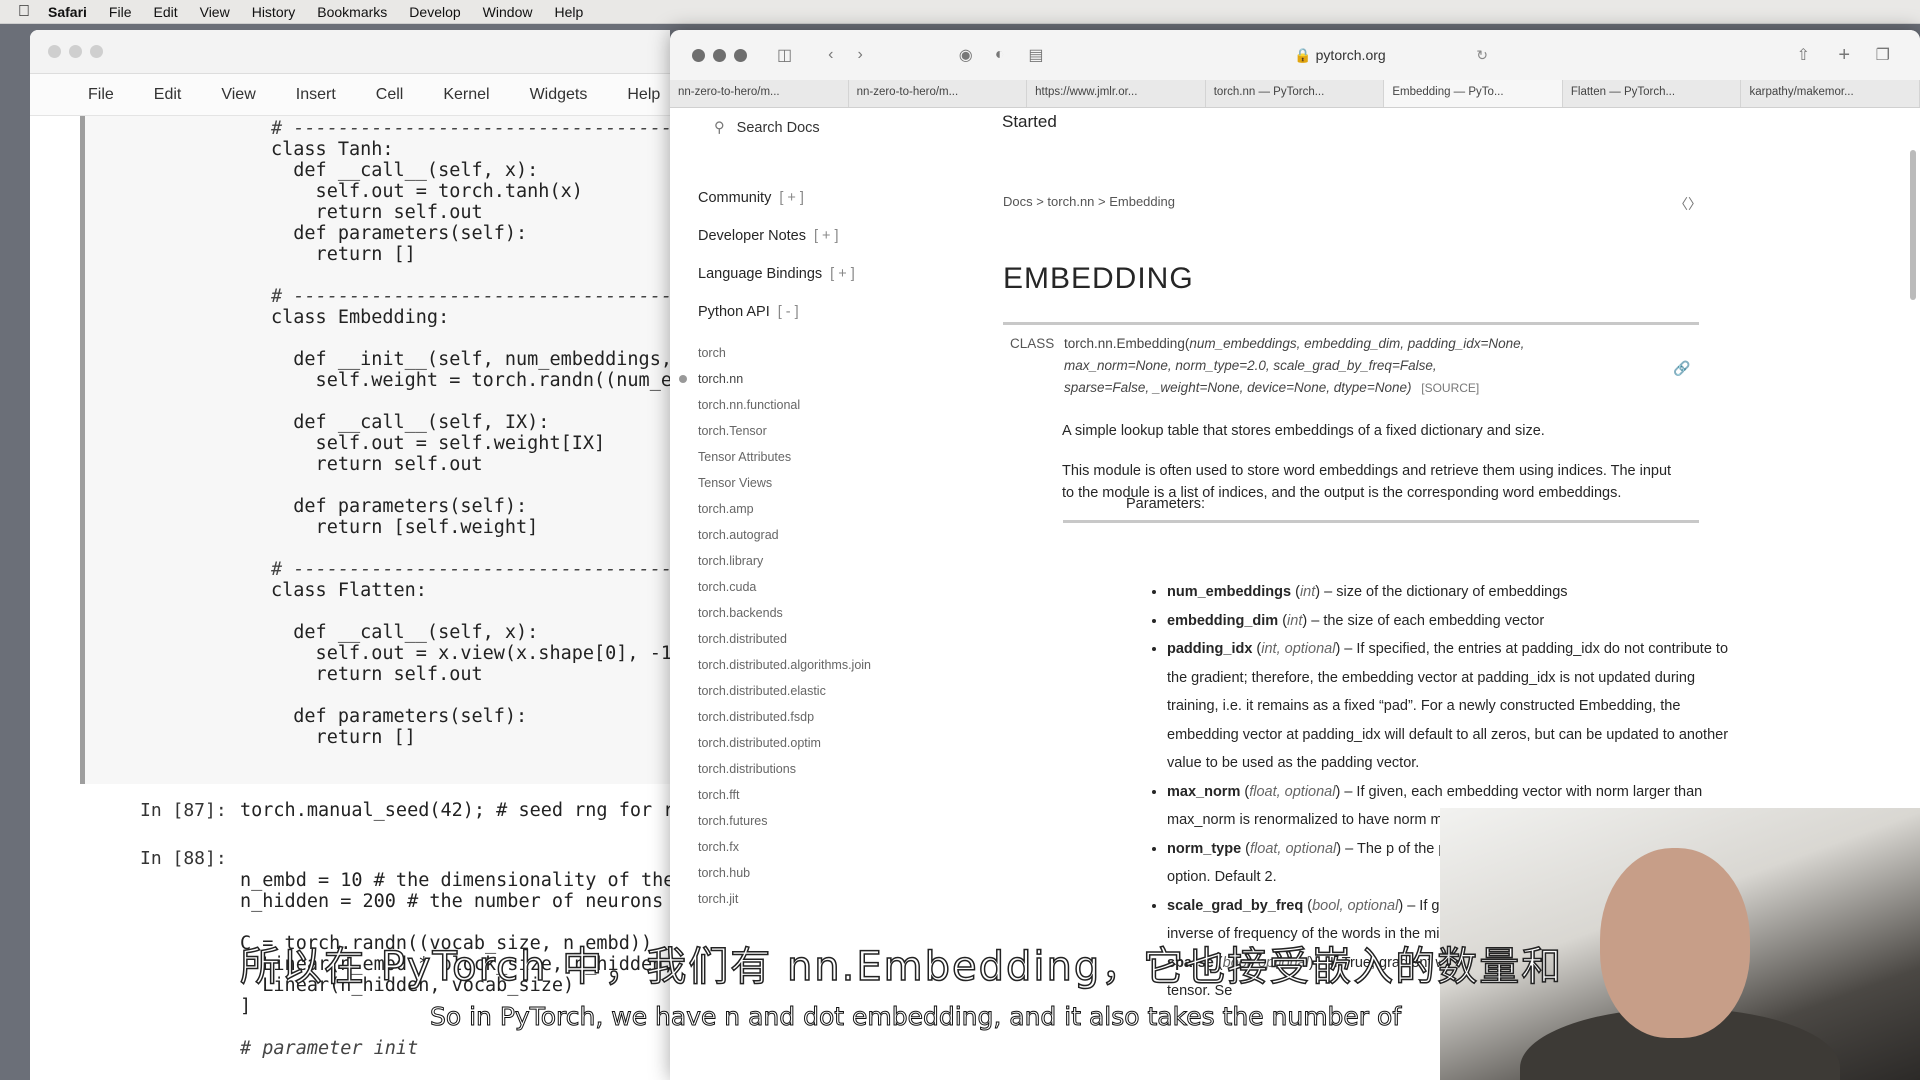 The image size is (1920, 1080). I want to click on menubar-item-bookmarks: Bookmarks, so click(352, 12).